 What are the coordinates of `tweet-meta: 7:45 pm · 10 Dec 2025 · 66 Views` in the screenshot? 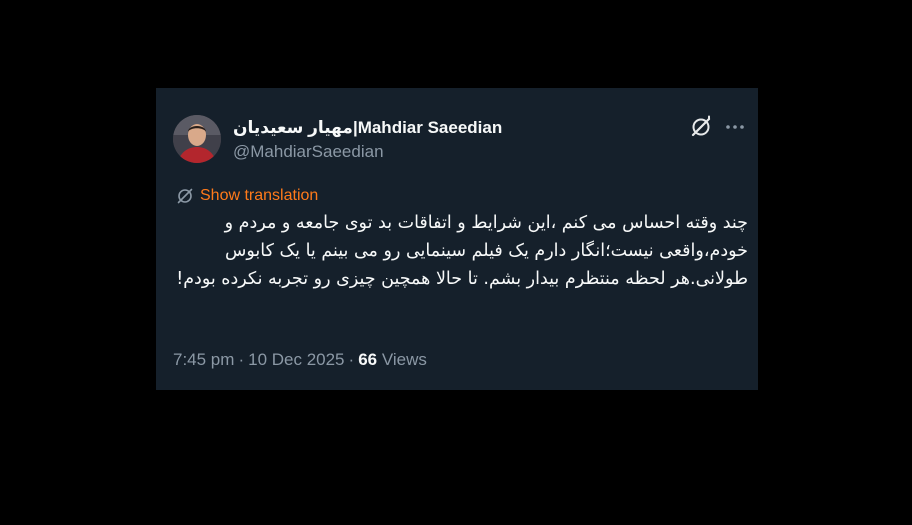 It's located at (300, 360).